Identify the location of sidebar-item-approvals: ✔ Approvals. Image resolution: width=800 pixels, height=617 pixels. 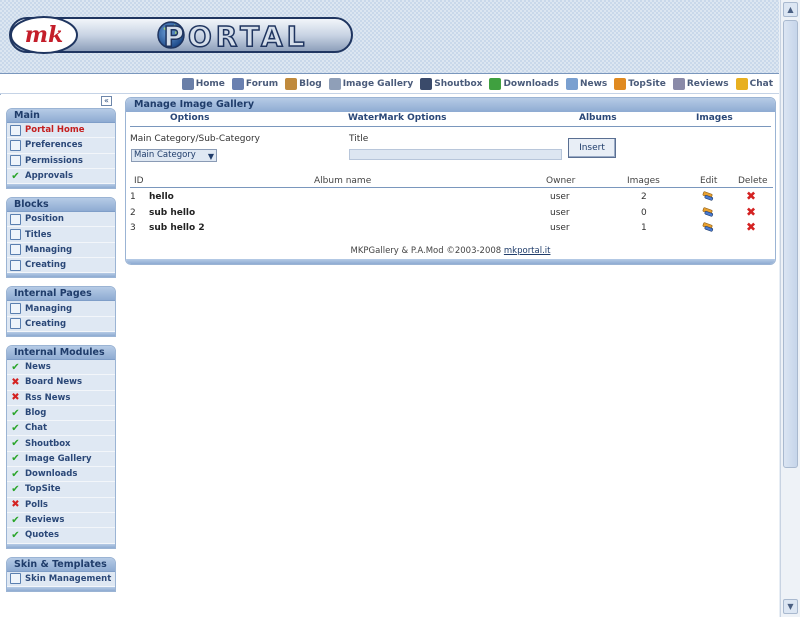
(61, 177).